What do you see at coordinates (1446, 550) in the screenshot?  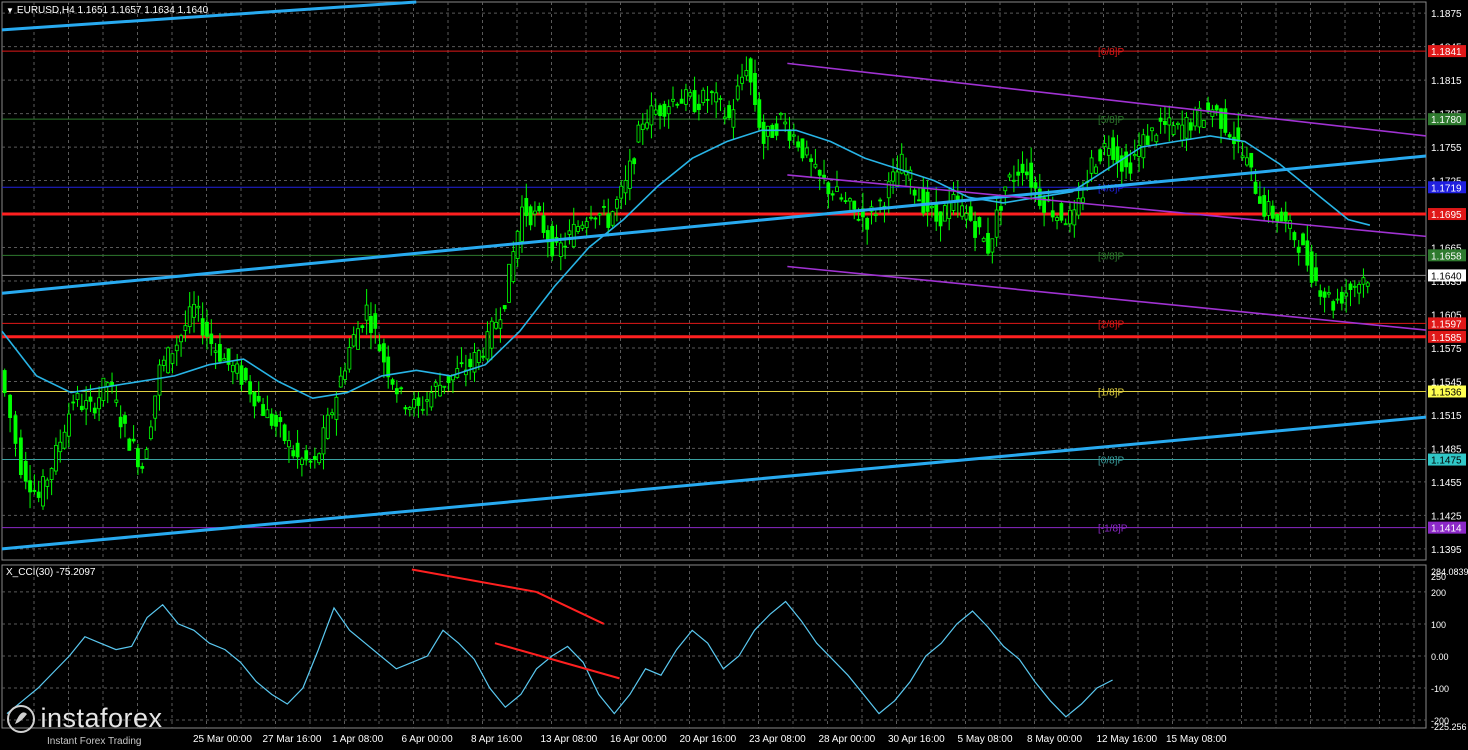 I see `price-y-tick-label: 1.1395` at bounding box center [1446, 550].